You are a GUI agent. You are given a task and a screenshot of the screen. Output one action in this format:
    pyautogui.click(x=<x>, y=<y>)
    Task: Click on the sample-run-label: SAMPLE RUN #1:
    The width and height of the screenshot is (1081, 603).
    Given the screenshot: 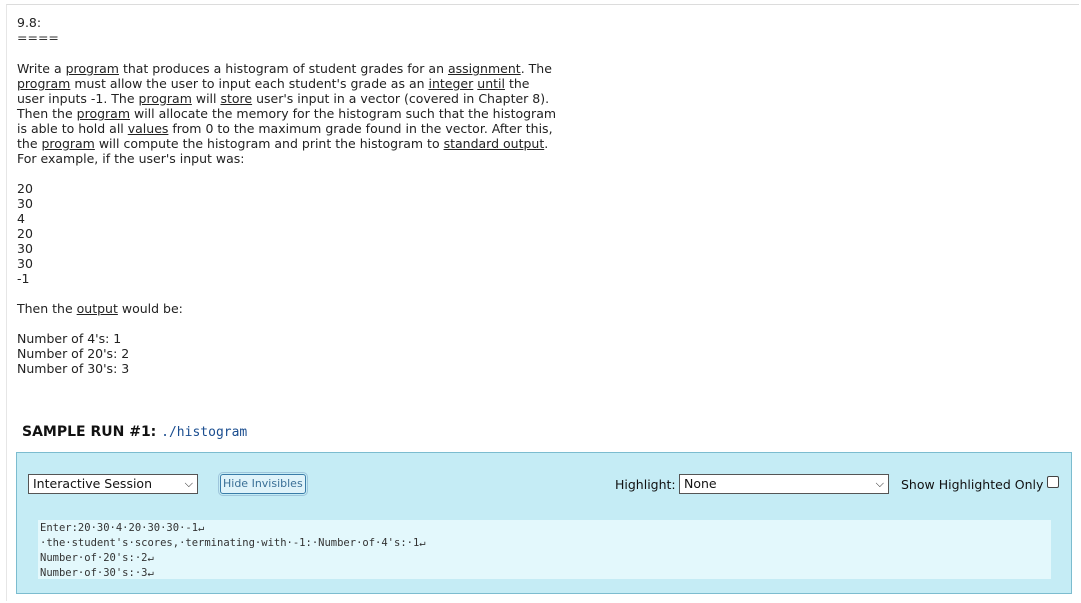 What is the action you would take?
    pyautogui.click(x=89, y=432)
    